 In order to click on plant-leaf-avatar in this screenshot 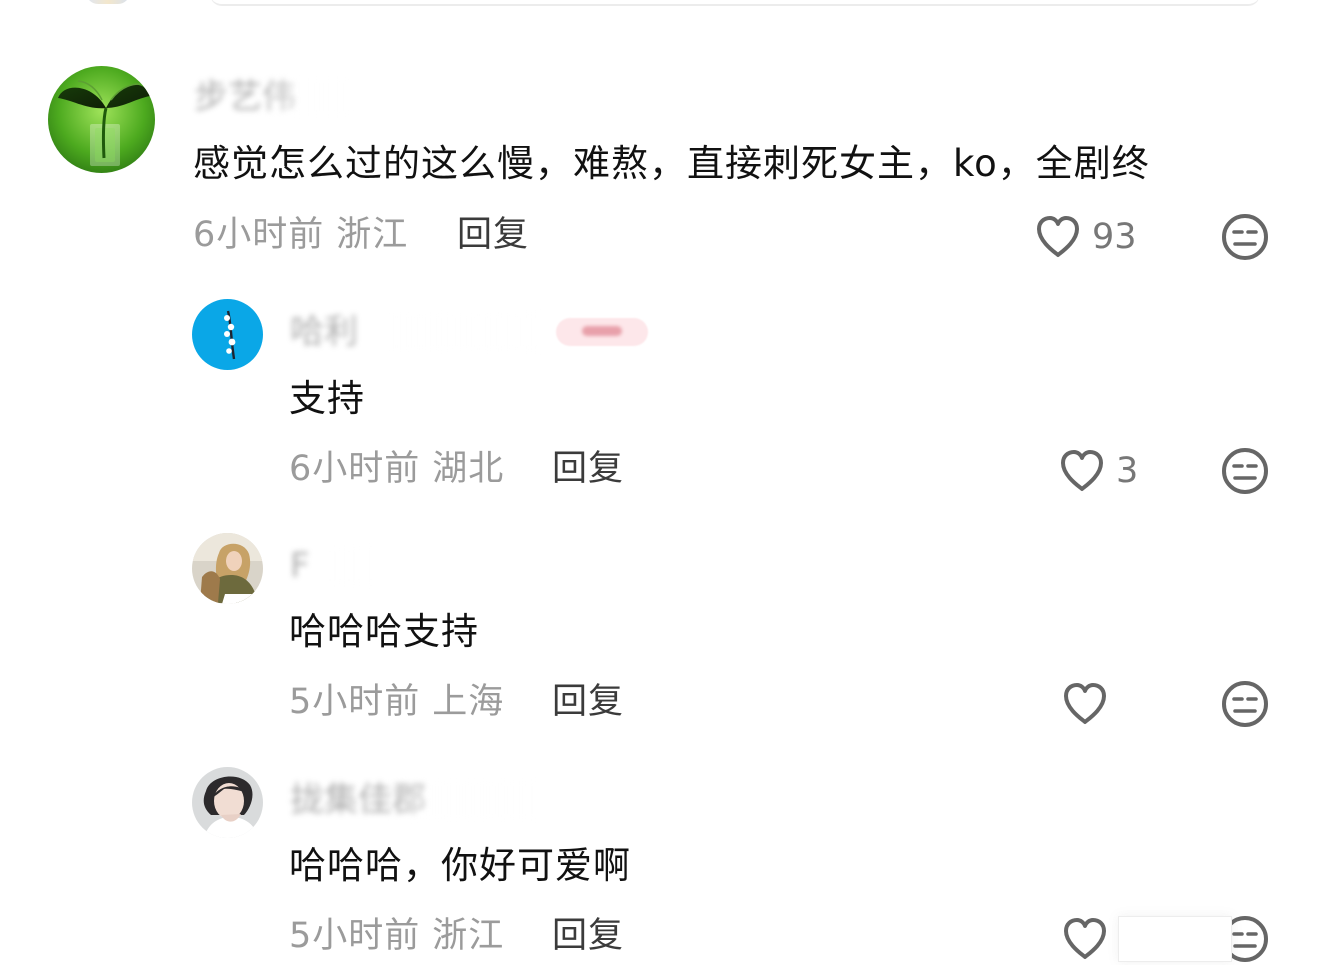, I will do `click(101, 119)`.